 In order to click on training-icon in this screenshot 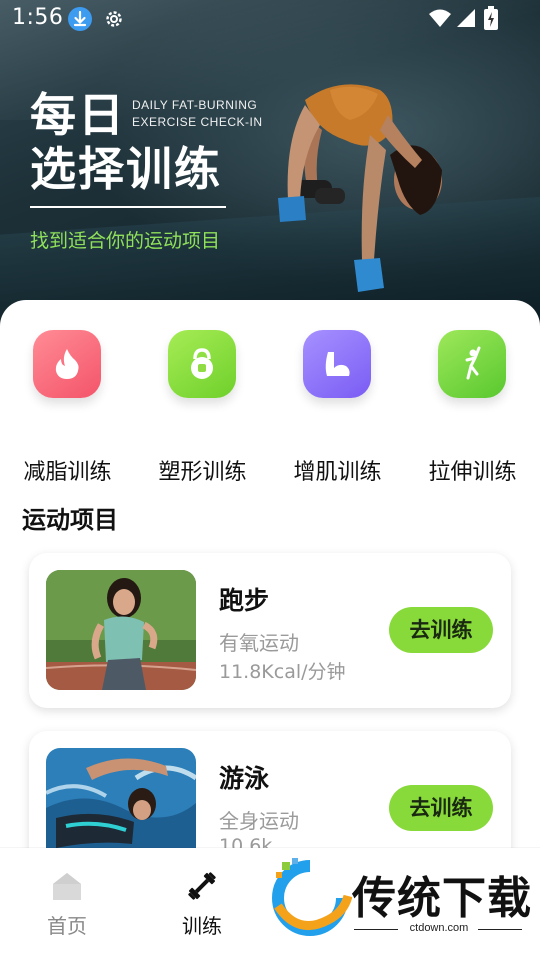, I will do `click(202, 886)`.